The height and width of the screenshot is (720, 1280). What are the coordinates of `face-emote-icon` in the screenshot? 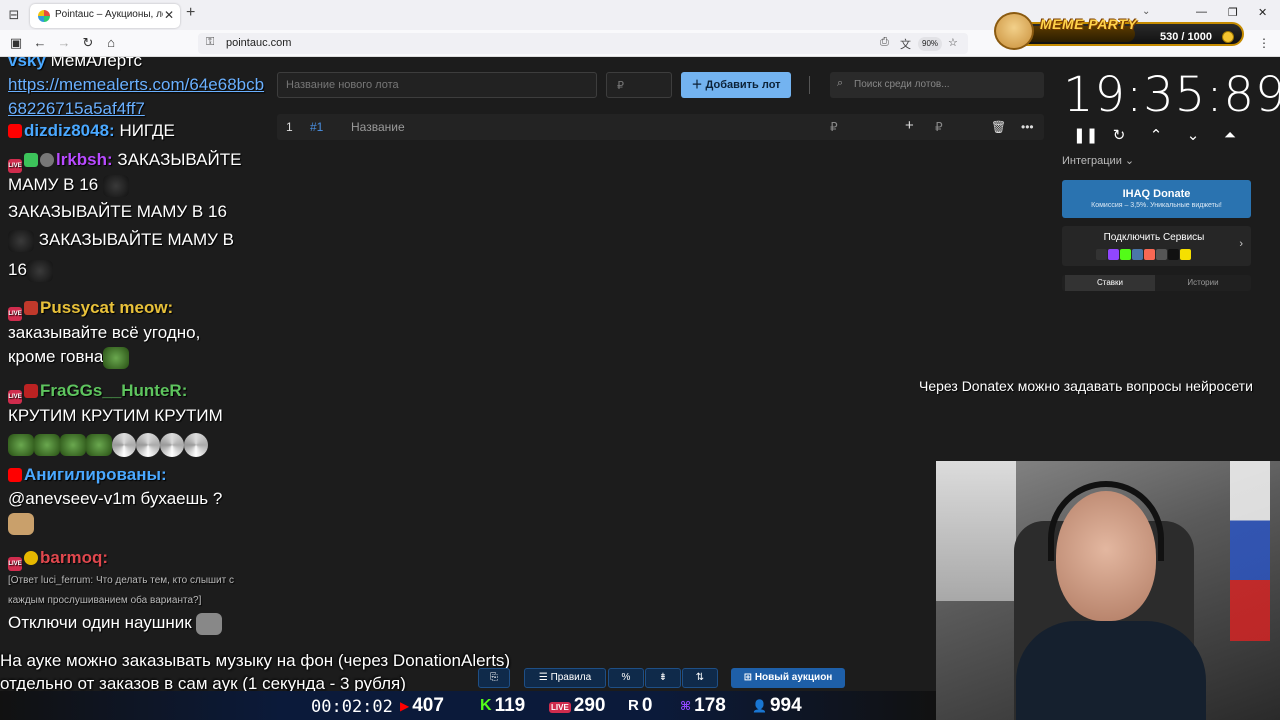 It's located at (209, 623).